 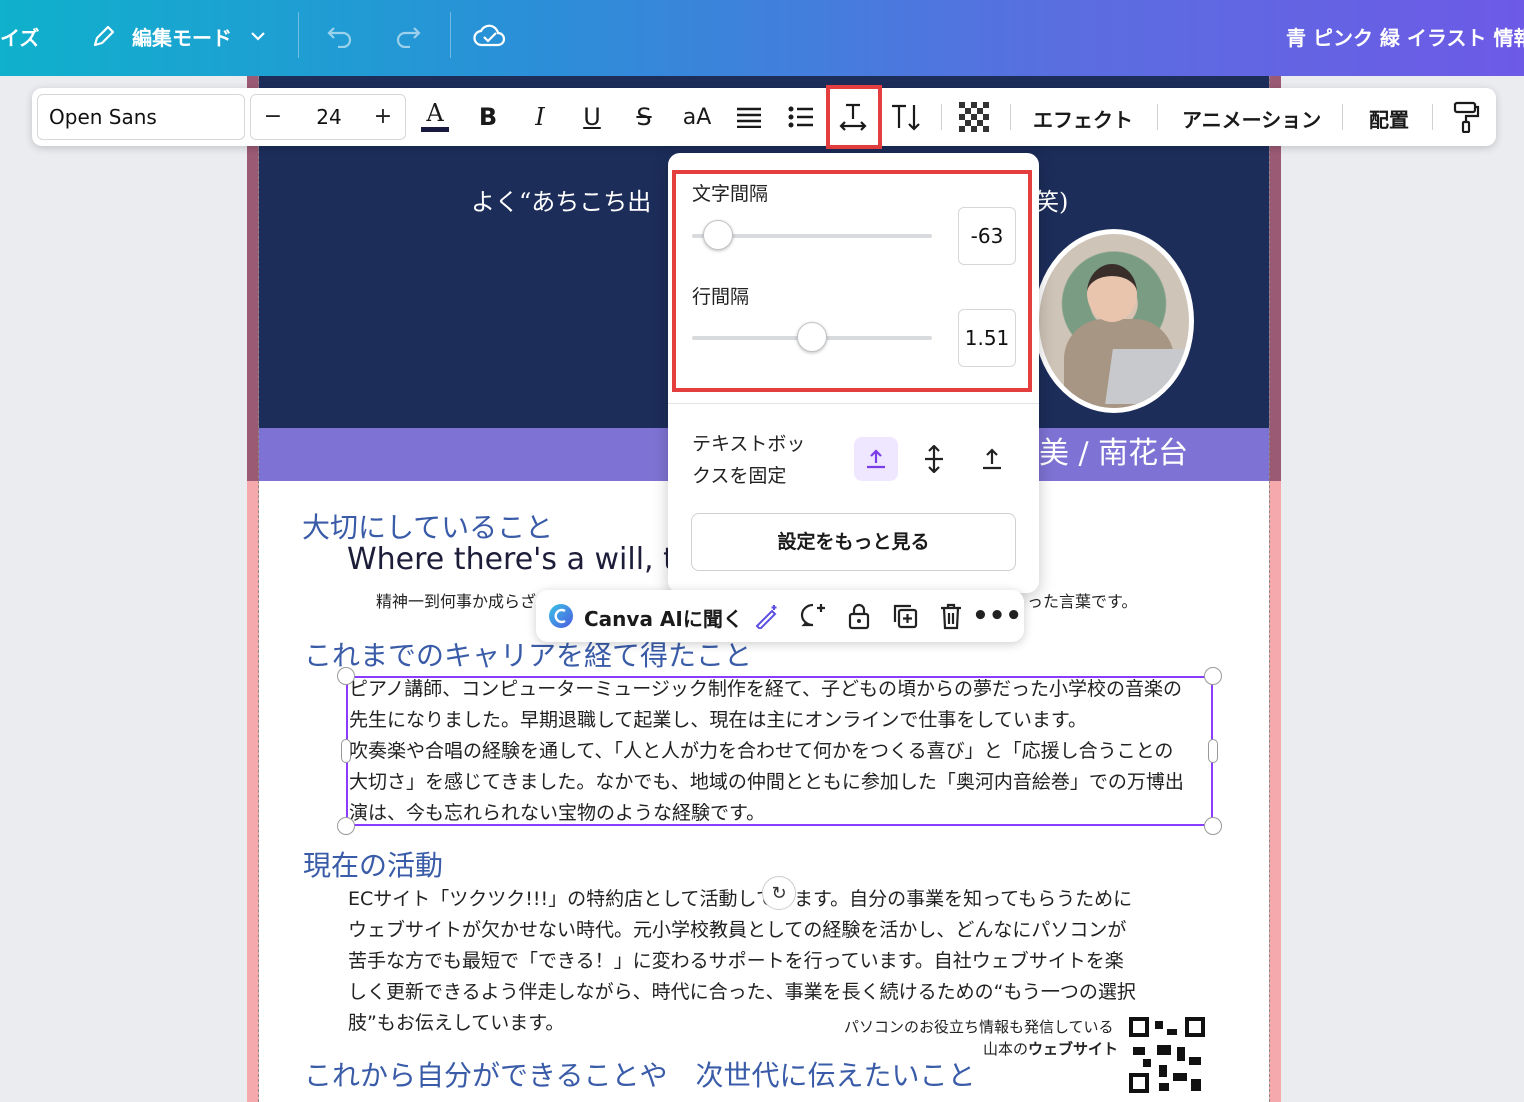 I want to click on header-subtitle: よく“あちこち出, so click(x=561, y=199).